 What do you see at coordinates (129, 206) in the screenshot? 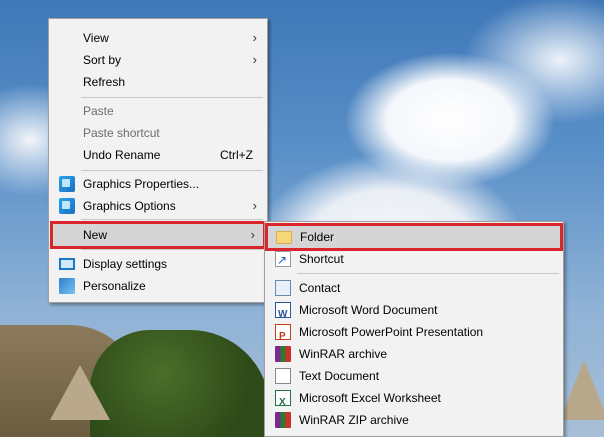
I see `menu-item-label: Graphics Options` at bounding box center [129, 206].